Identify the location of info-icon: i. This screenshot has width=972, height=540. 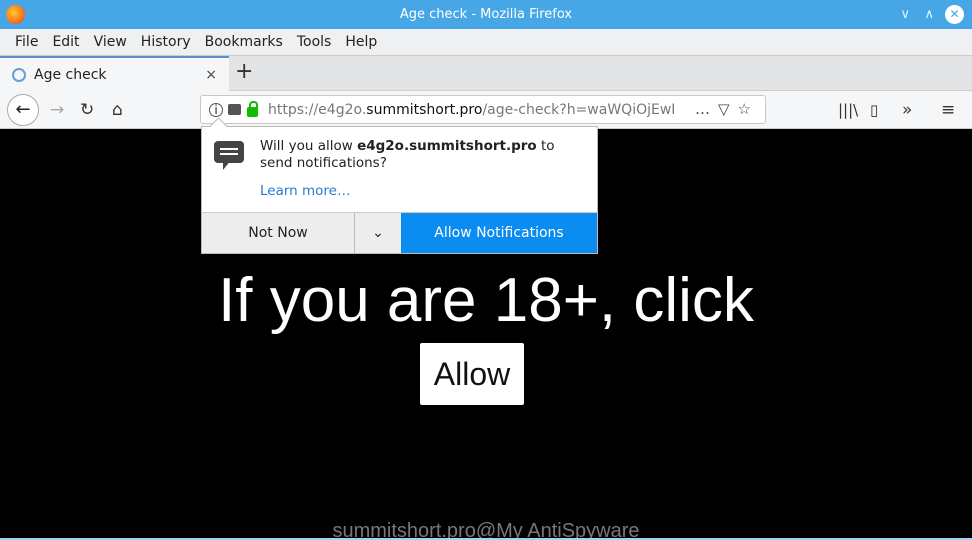
(216, 109).